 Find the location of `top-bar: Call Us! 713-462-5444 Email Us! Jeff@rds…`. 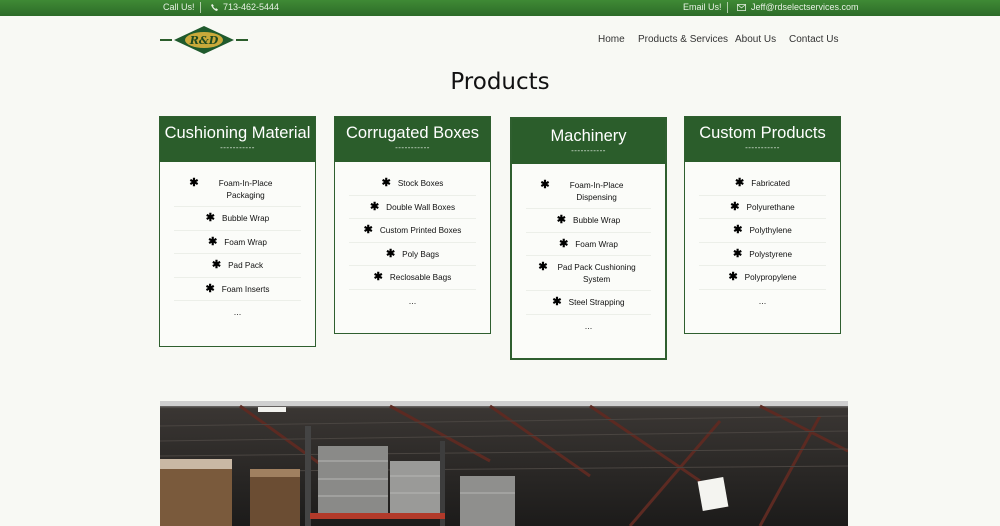

top-bar: Call Us! 713-462-5444 Email Us! Jeff@rds… is located at coordinates (500, 8).